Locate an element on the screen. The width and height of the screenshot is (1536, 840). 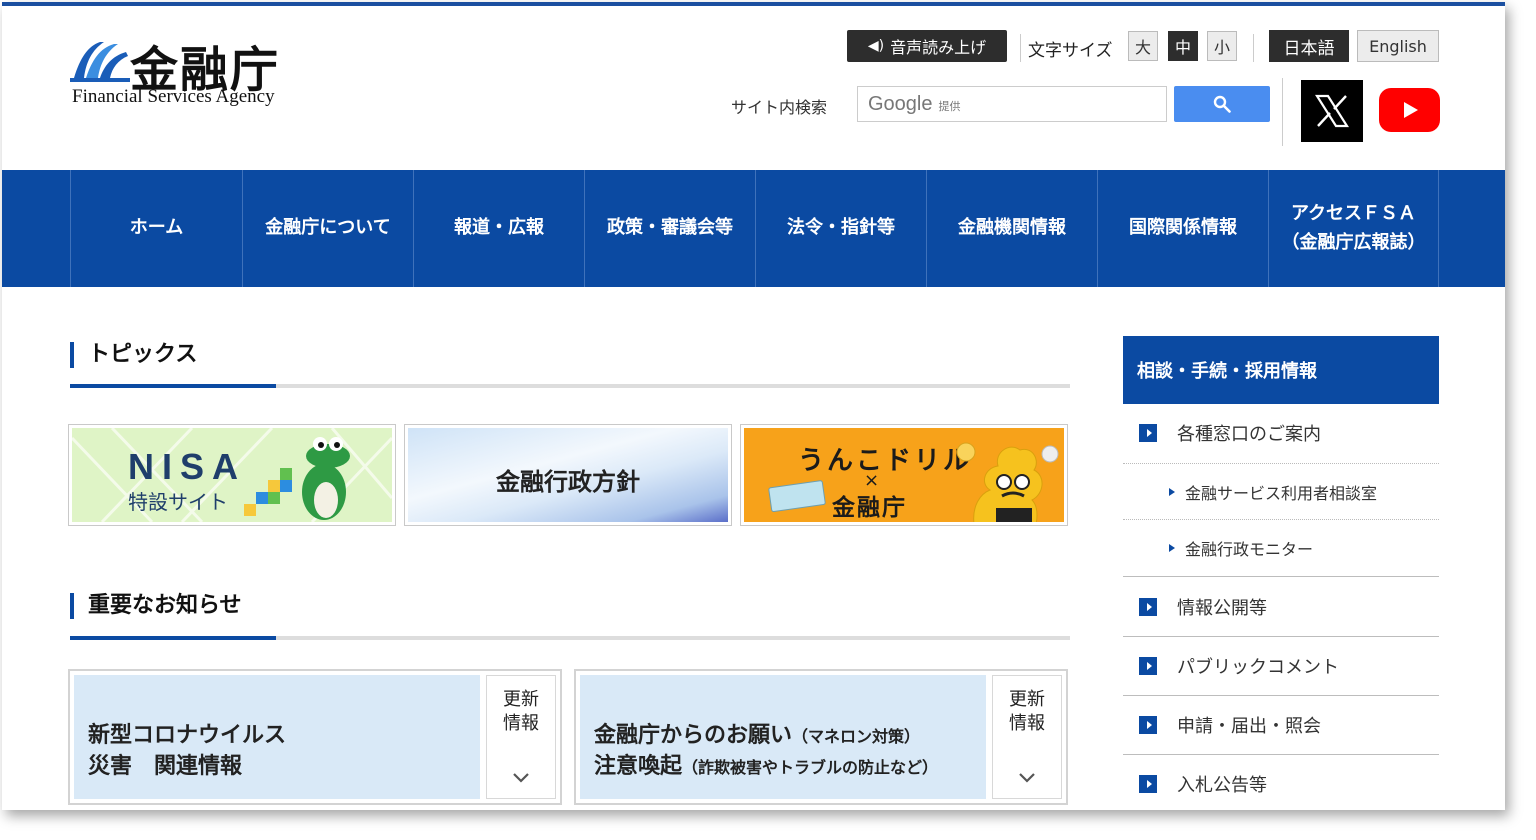
language-japanese-button: 日本語 is located at coordinates (1309, 46).